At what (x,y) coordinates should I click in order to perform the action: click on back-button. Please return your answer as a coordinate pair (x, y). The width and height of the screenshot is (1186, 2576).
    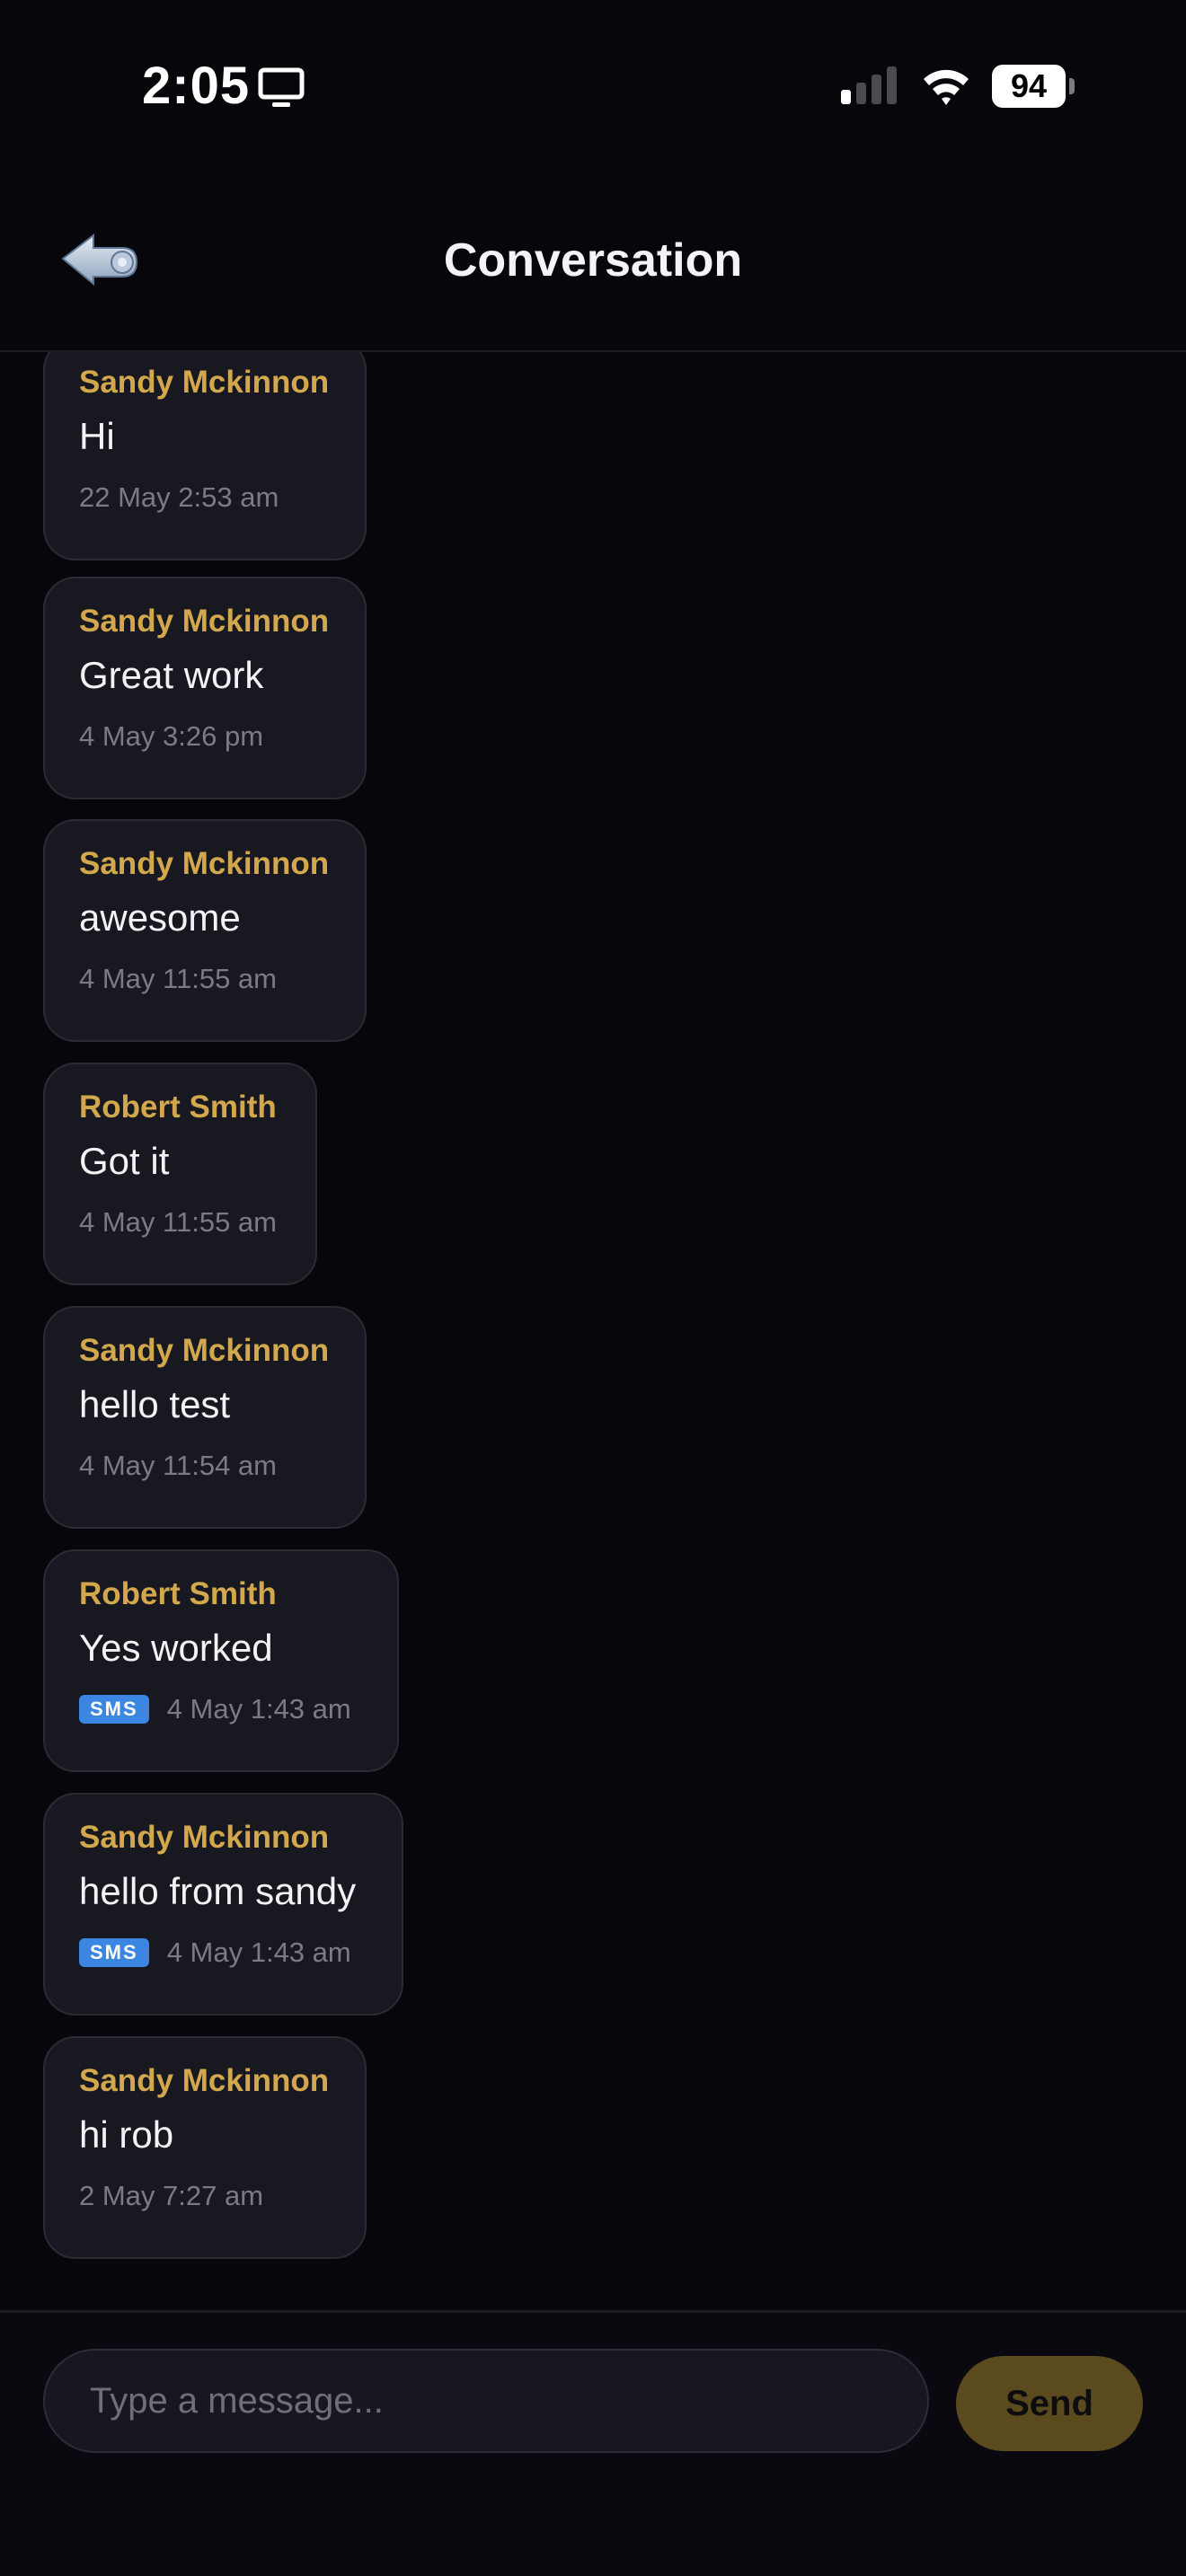
    Looking at the image, I should click on (102, 260).